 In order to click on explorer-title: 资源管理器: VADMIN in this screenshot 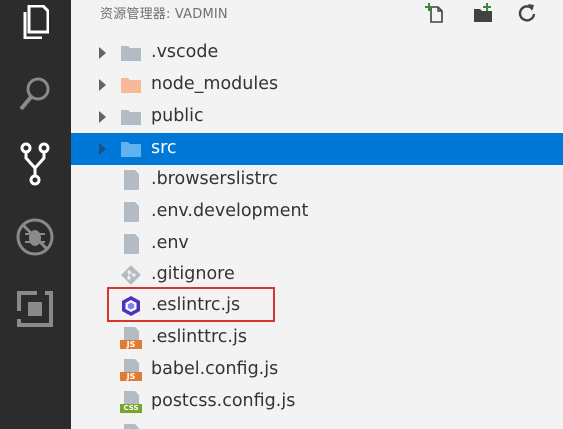, I will do `click(164, 14)`.